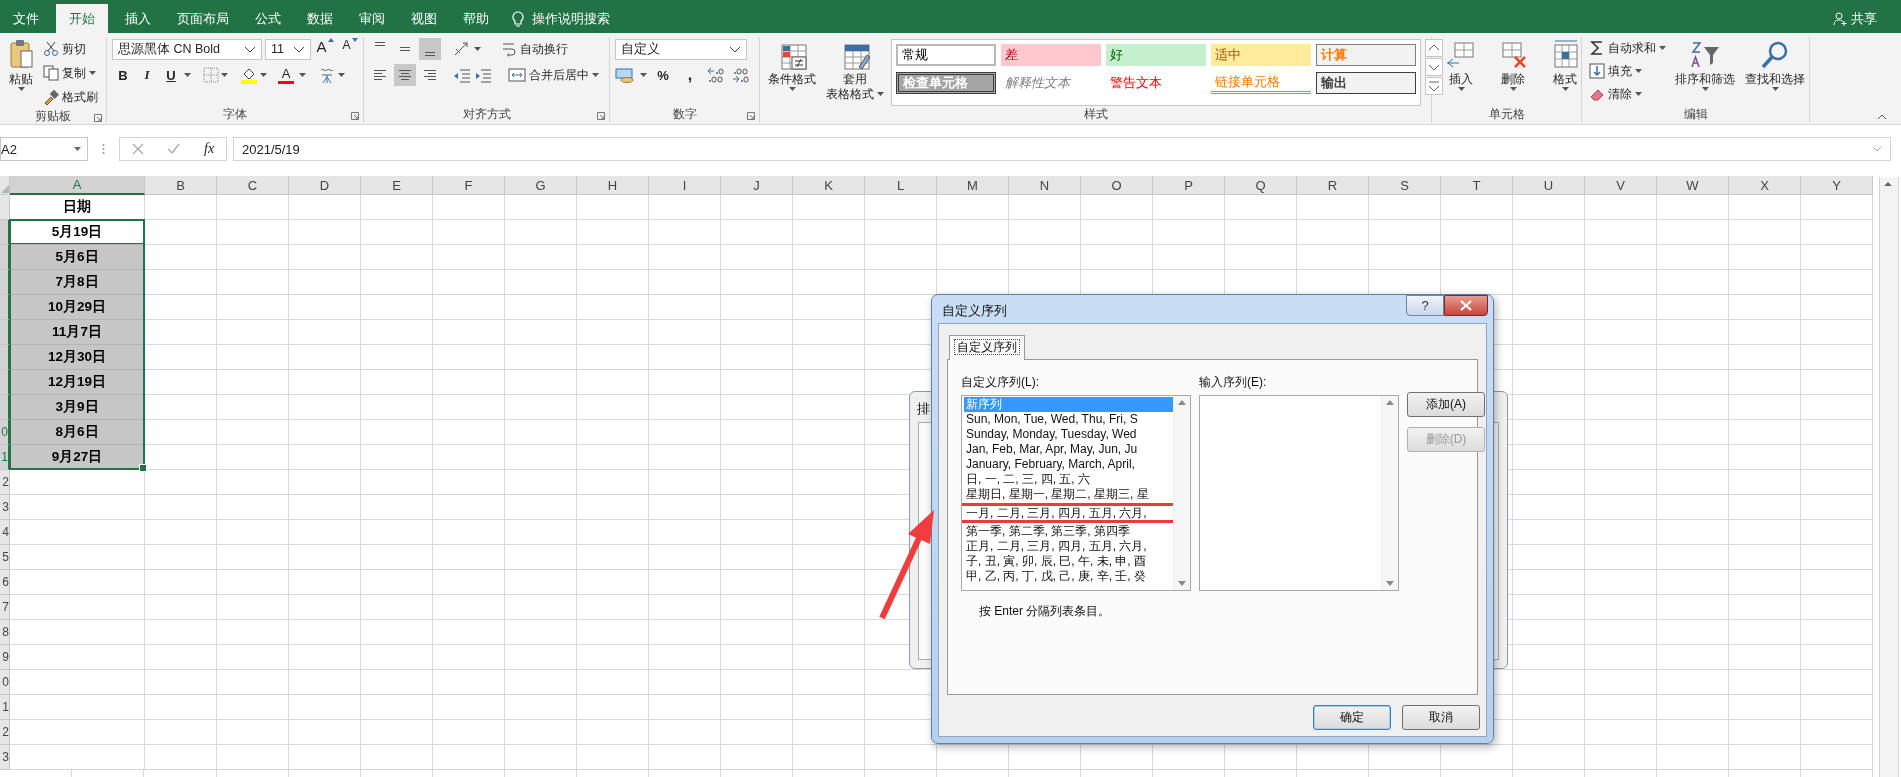 Image resolution: width=1901 pixels, height=777 pixels. Describe the element at coordinates (171, 75) in the screenshot. I see `underline-button: U` at that location.